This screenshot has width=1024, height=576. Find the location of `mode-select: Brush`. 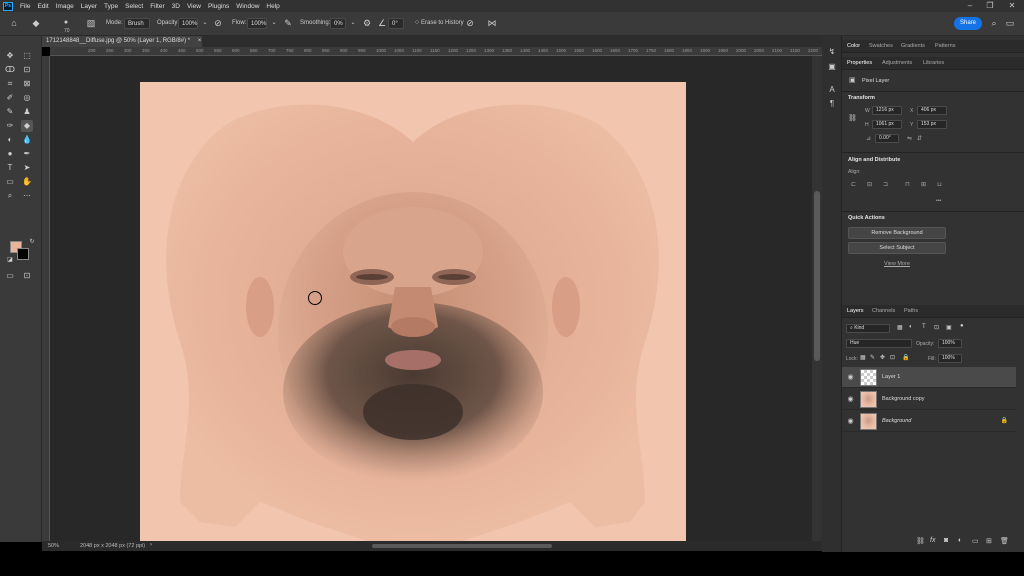

mode-select: Brush is located at coordinates (137, 23).